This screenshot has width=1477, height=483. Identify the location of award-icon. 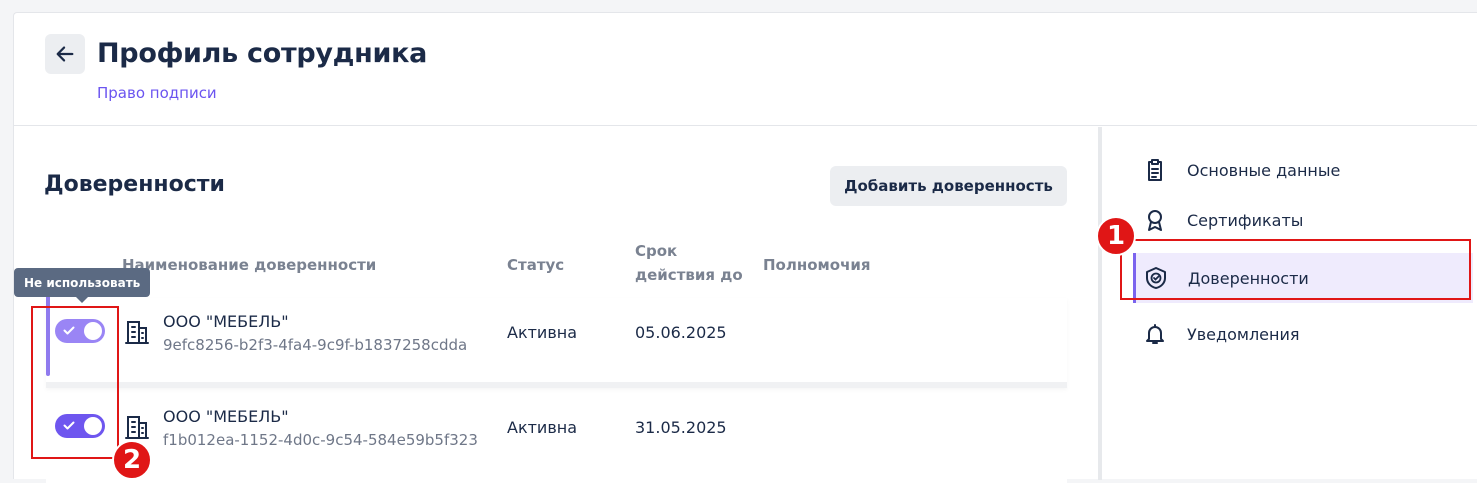
(1155, 220).